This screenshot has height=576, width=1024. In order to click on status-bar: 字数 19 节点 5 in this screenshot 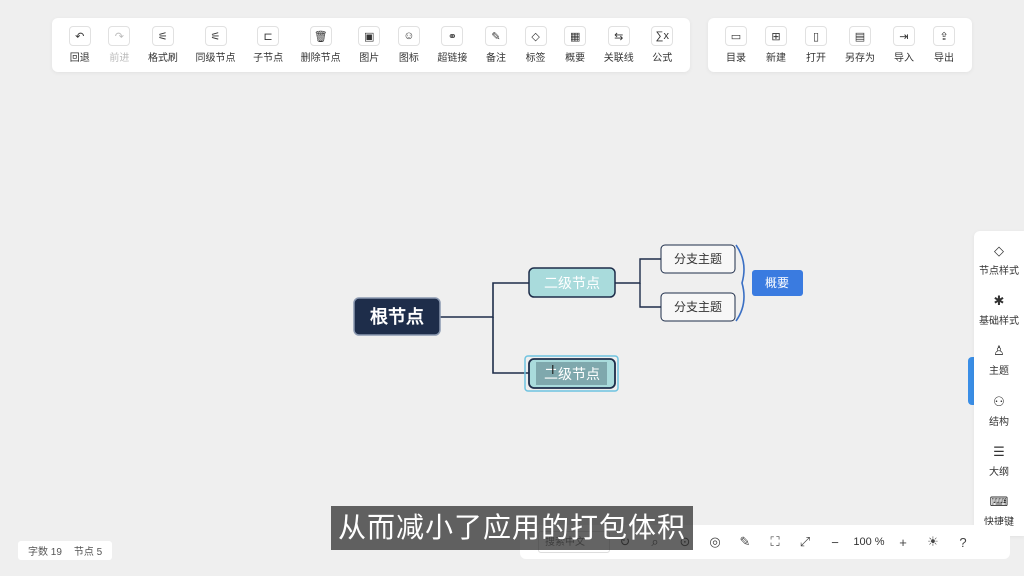, I will do `click(65, 550)`.